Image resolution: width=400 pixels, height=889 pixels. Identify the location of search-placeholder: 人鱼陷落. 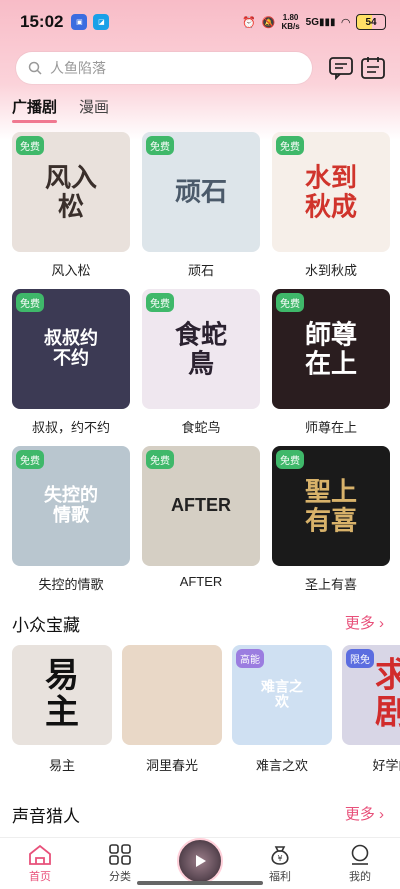
(78, 68).